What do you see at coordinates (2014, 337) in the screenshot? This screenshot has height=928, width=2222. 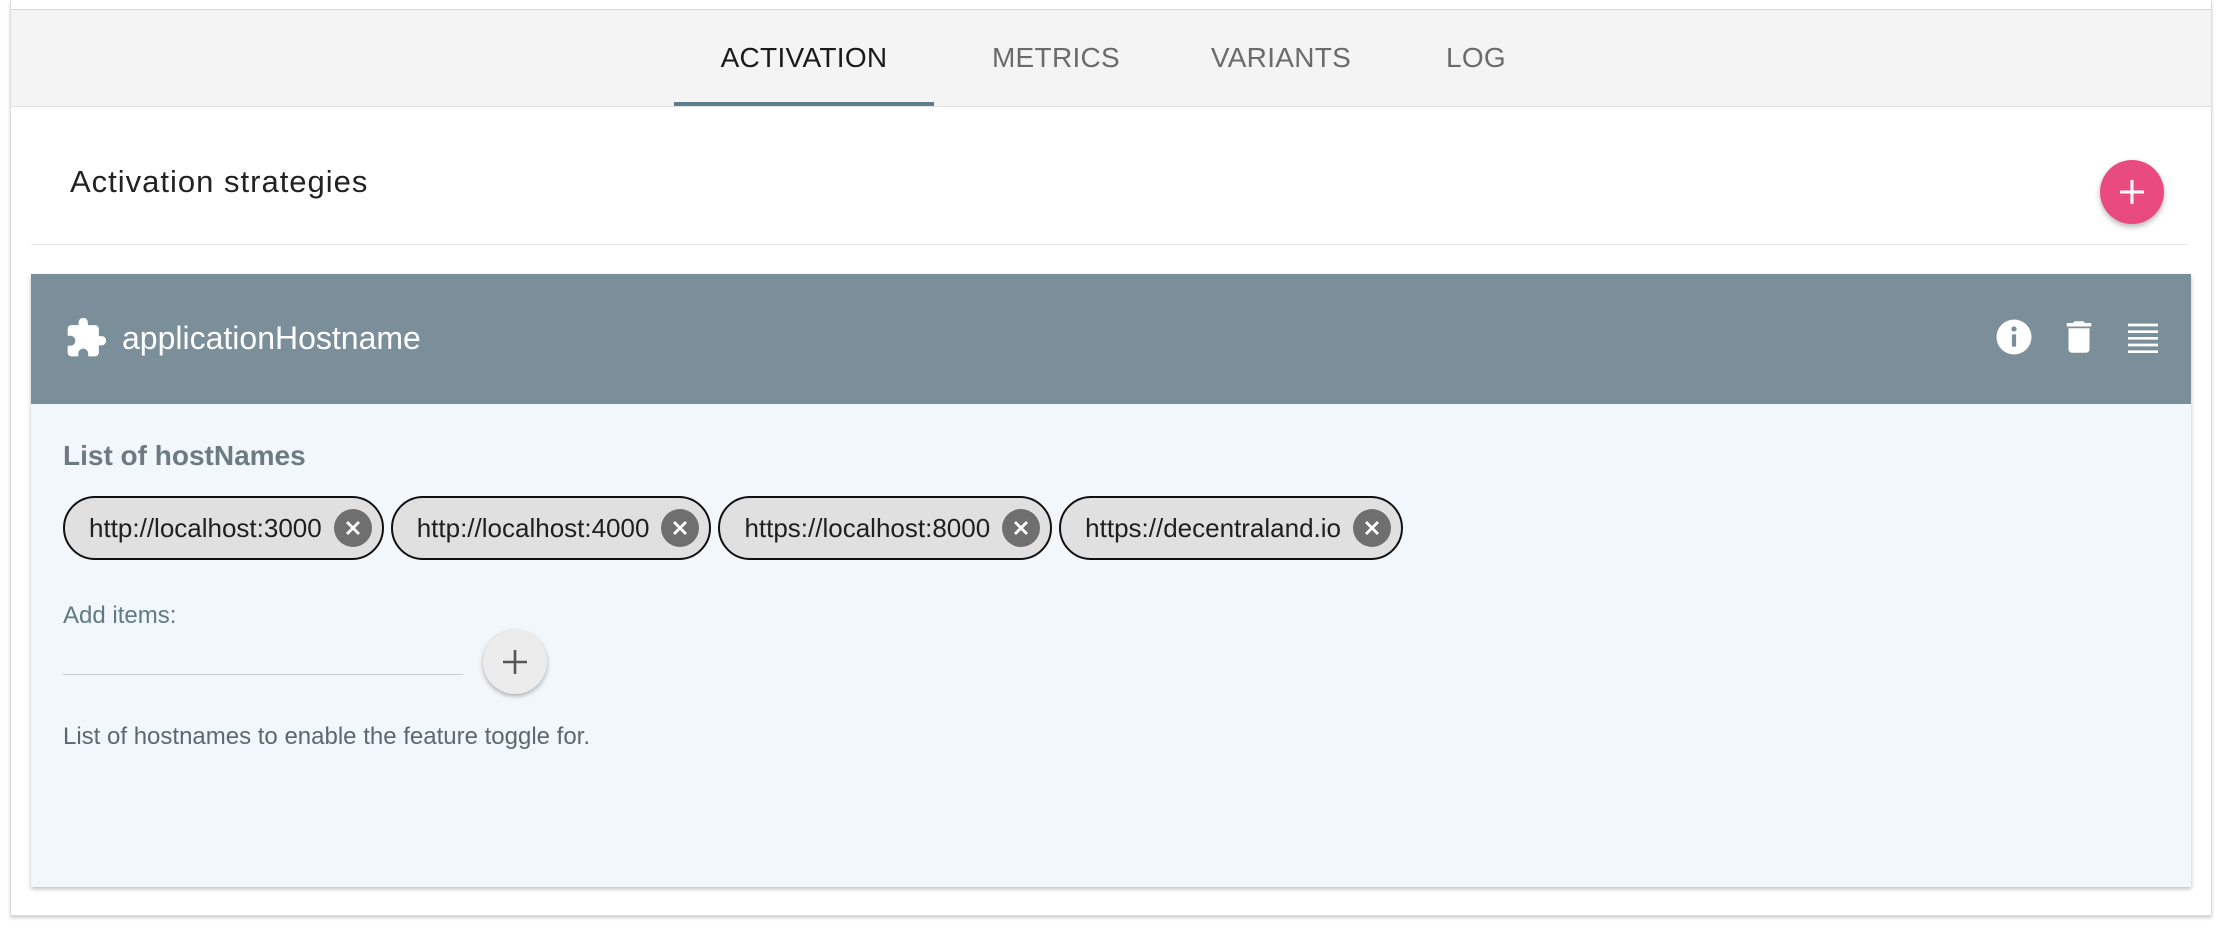 I see `info-icon` at bounding box center [2014, 337].